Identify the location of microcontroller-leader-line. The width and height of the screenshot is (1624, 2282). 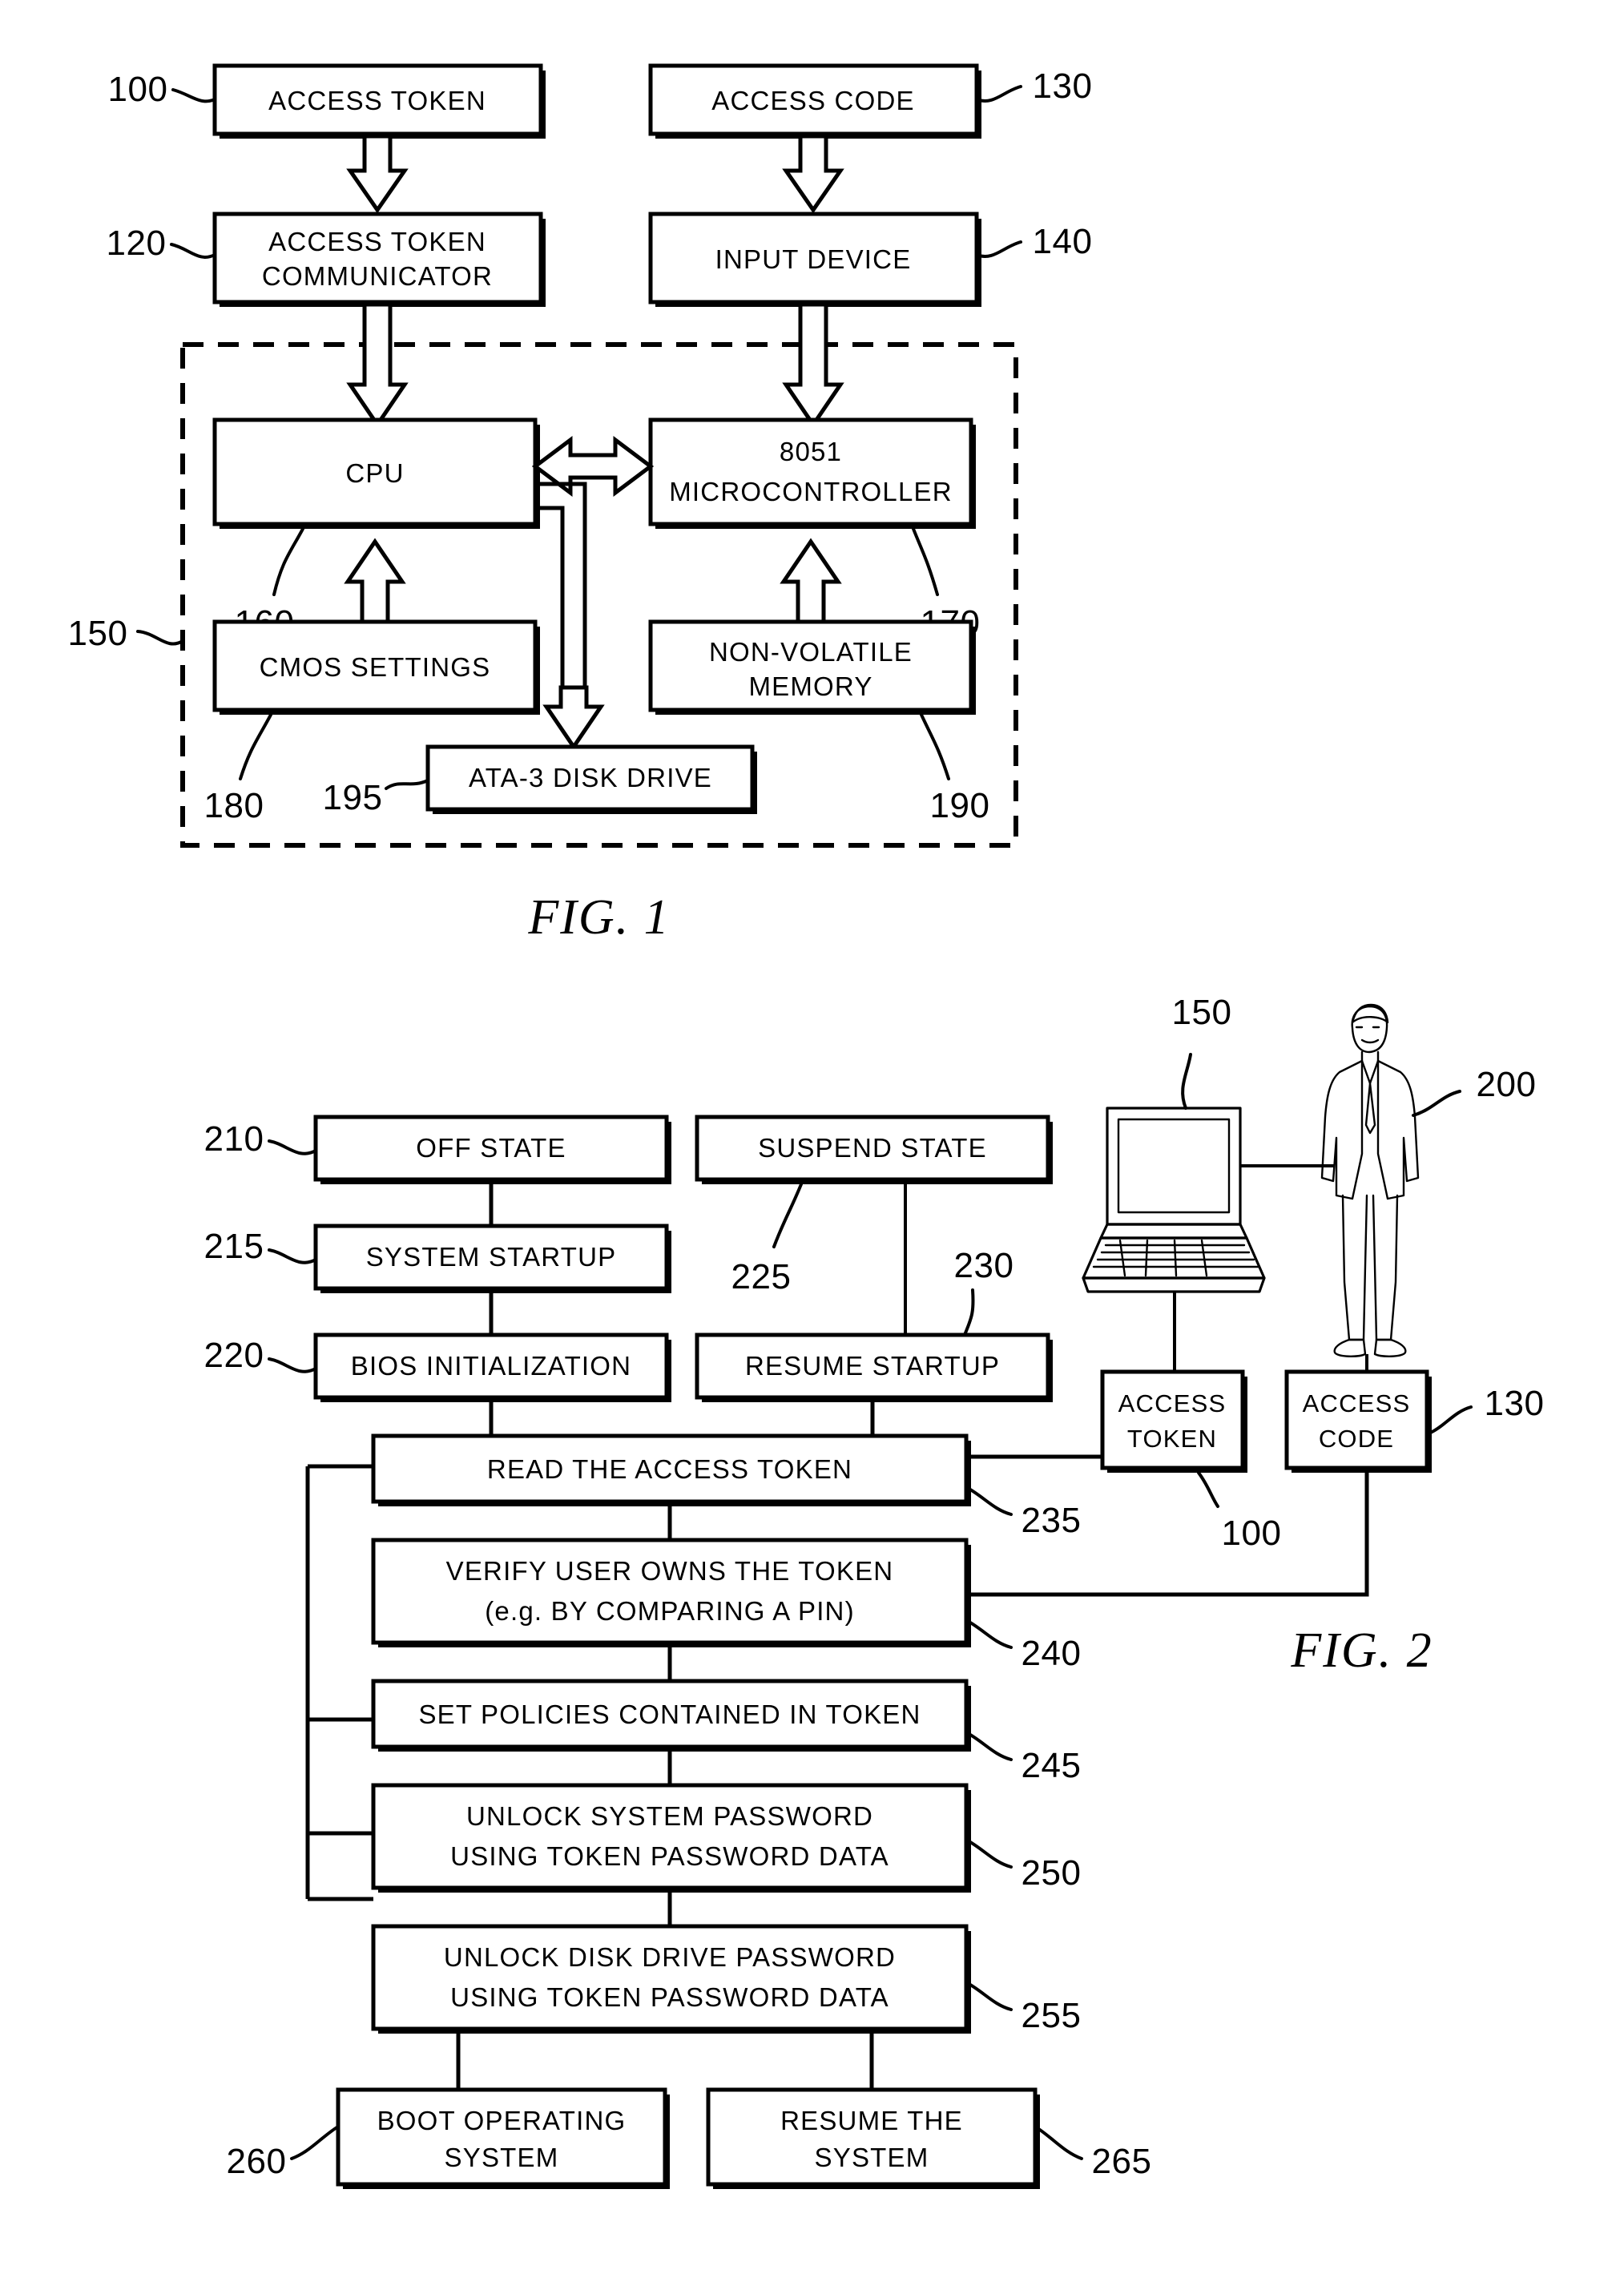
(925, 561).